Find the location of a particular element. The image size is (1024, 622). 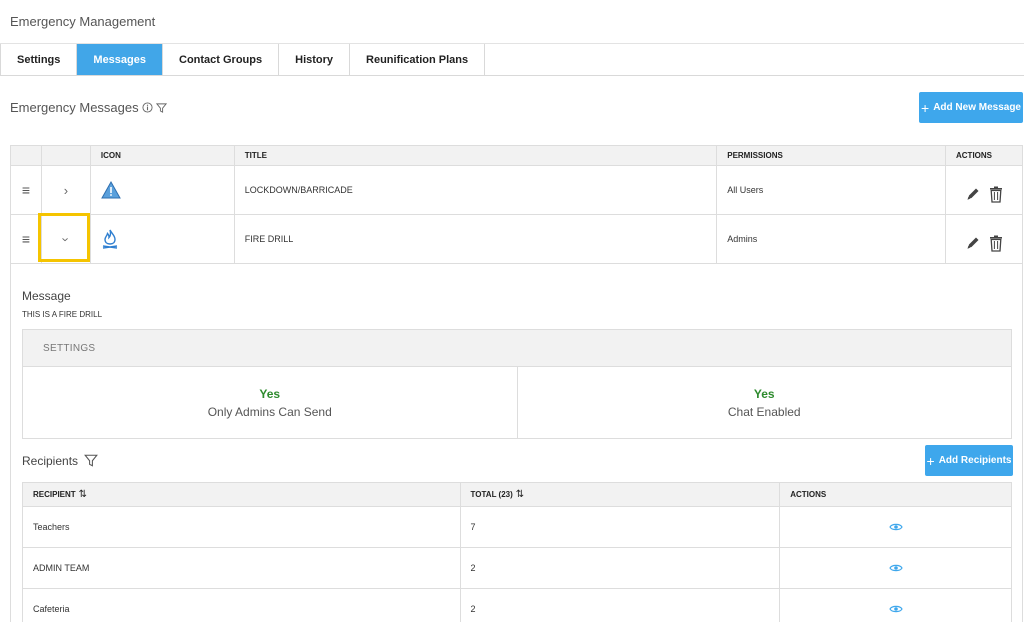

column-recipient-label: RECIPIENT is located at coordinates (54, 494).